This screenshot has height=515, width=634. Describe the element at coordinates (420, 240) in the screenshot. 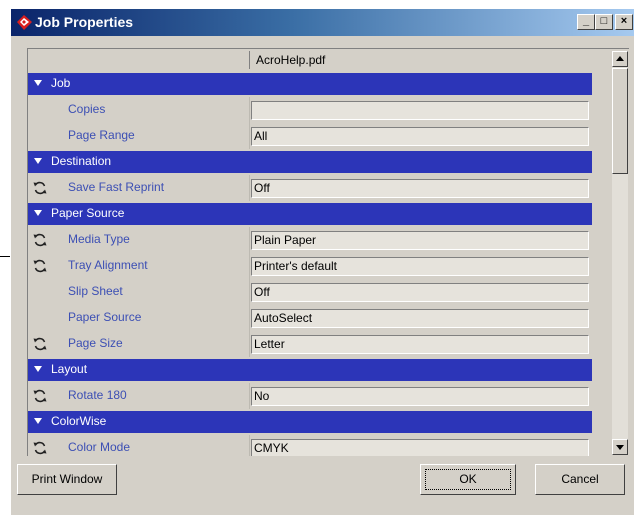

I see `property-value-field: Plain Paper` at that location.